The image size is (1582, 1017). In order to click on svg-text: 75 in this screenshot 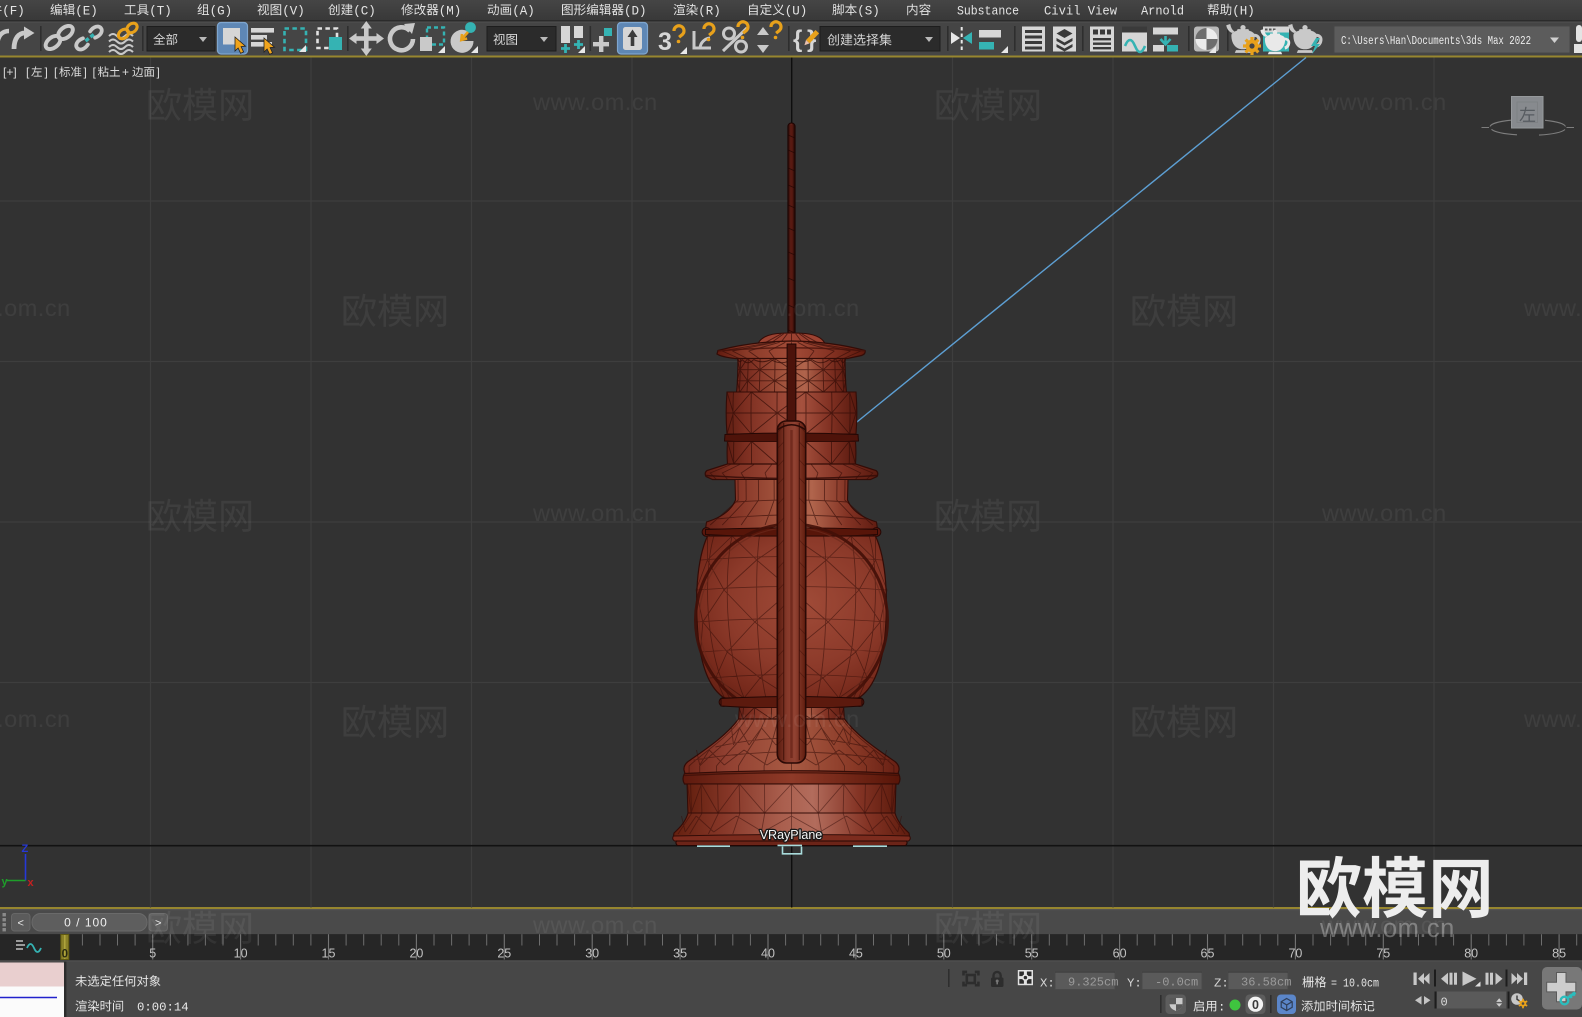, I will do `click(1383, 954)`.